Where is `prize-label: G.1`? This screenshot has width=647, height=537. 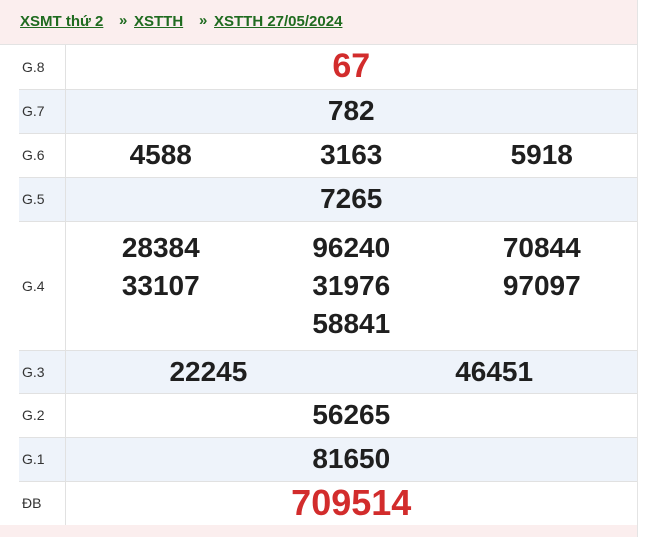 prize-label: G.1 is located at coordinates (42, 459).